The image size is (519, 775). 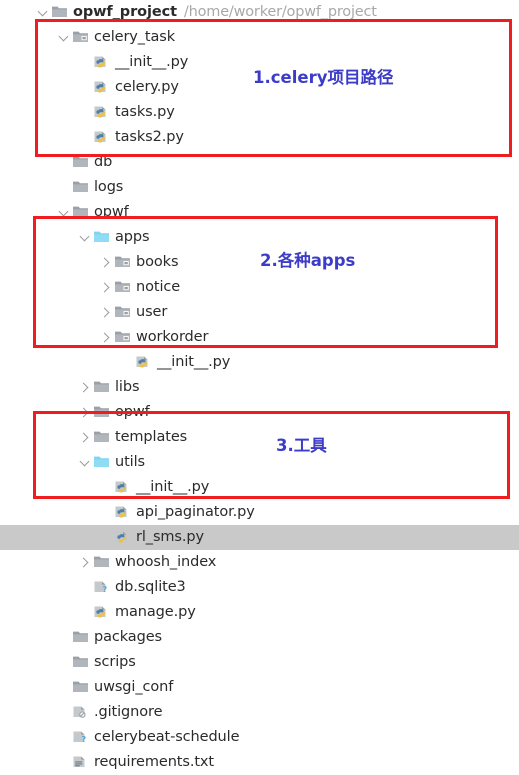 What do you see at coordinates (135, 37) in the screenshot?
I see `tree-row-label: celery_task` at bounding box center [135, 37].